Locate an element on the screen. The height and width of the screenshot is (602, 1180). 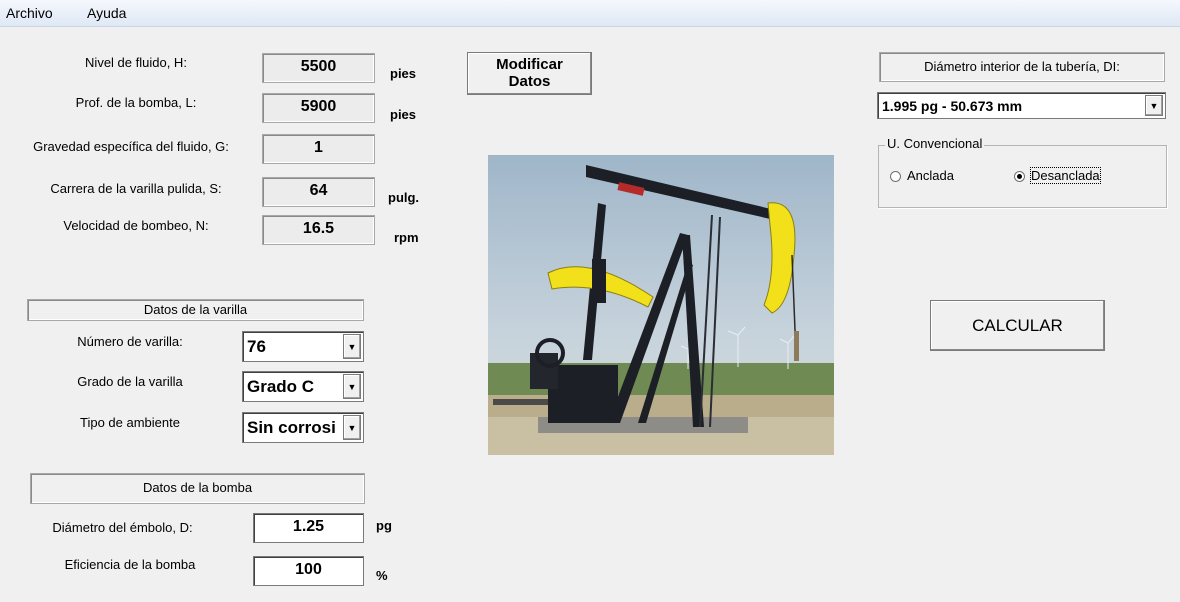
unidad-title: U. Convencional is located at coordinates (935, 143).